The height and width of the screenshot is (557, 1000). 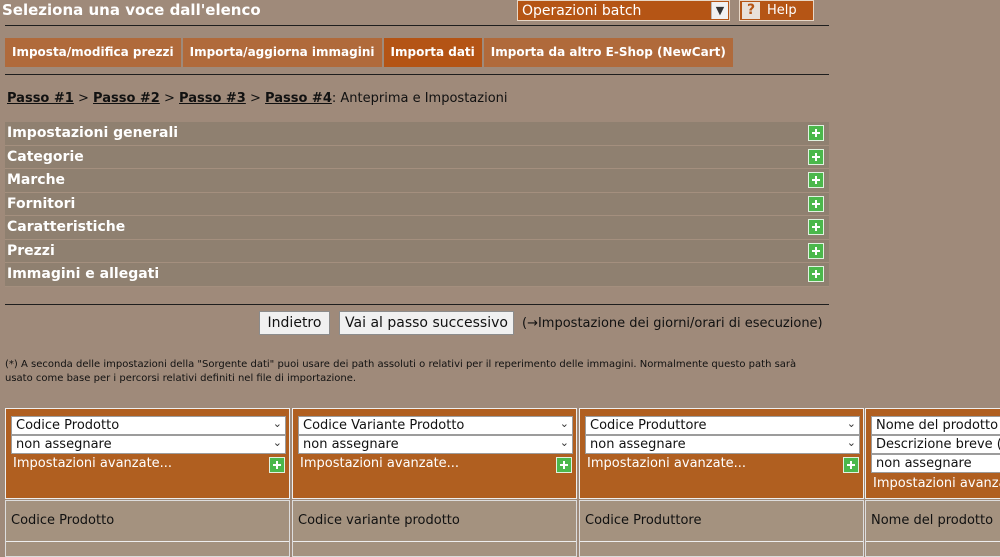 I want to click on target-field-select: Nome del prodotto (, so click(x=935, y=425).